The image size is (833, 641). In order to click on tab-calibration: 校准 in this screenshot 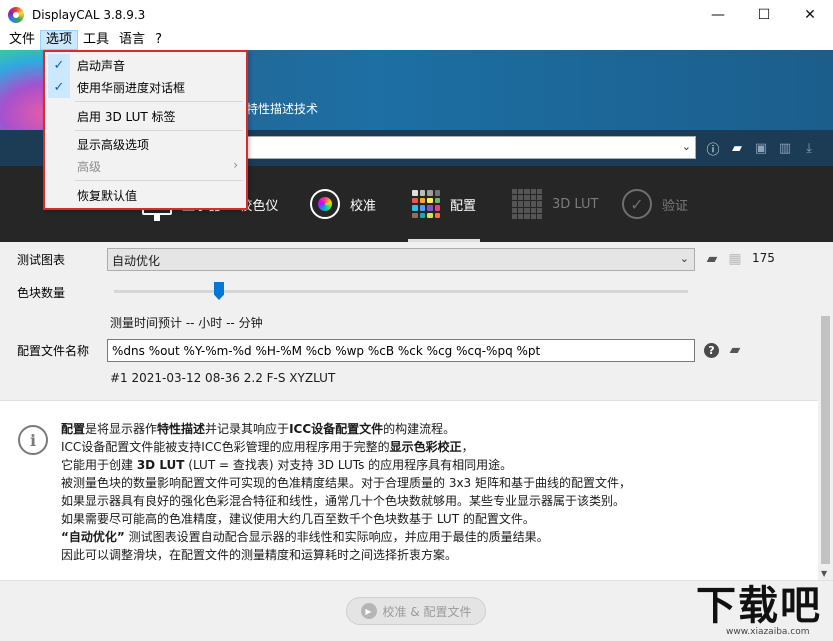, I will do `click(343, 204)`.